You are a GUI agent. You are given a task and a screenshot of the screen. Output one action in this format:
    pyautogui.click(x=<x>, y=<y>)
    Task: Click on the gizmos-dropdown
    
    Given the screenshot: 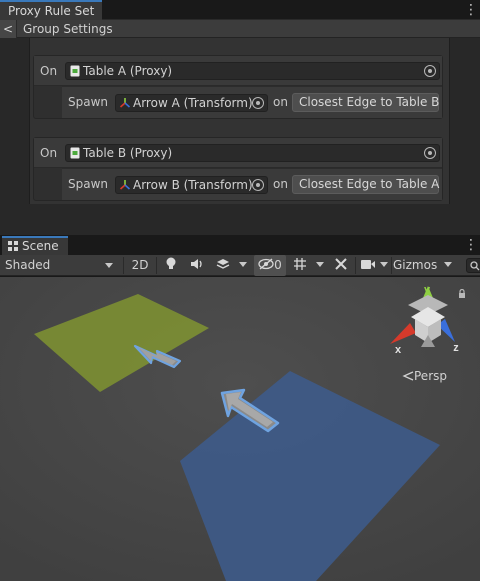 What is the action you would take?
    pyautogui.click(x=448, y=265)
    